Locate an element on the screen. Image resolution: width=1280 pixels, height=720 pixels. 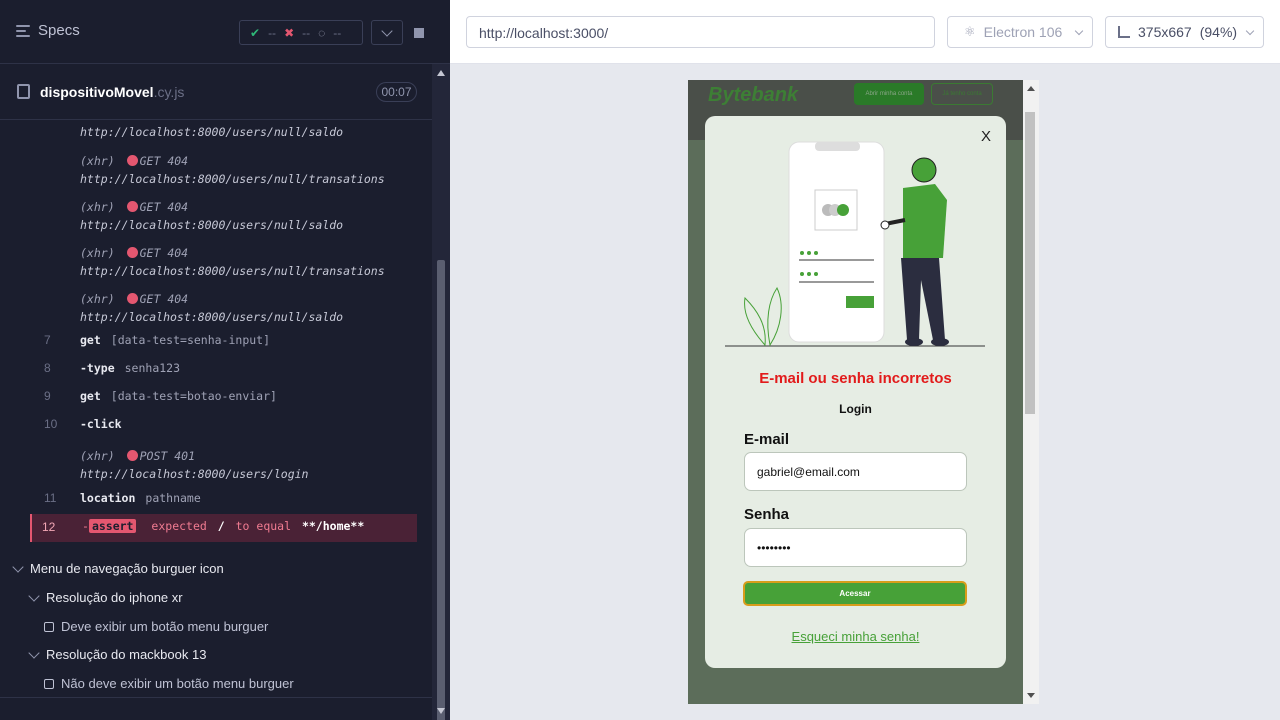
document-icon is located at coordinates (23, 91).